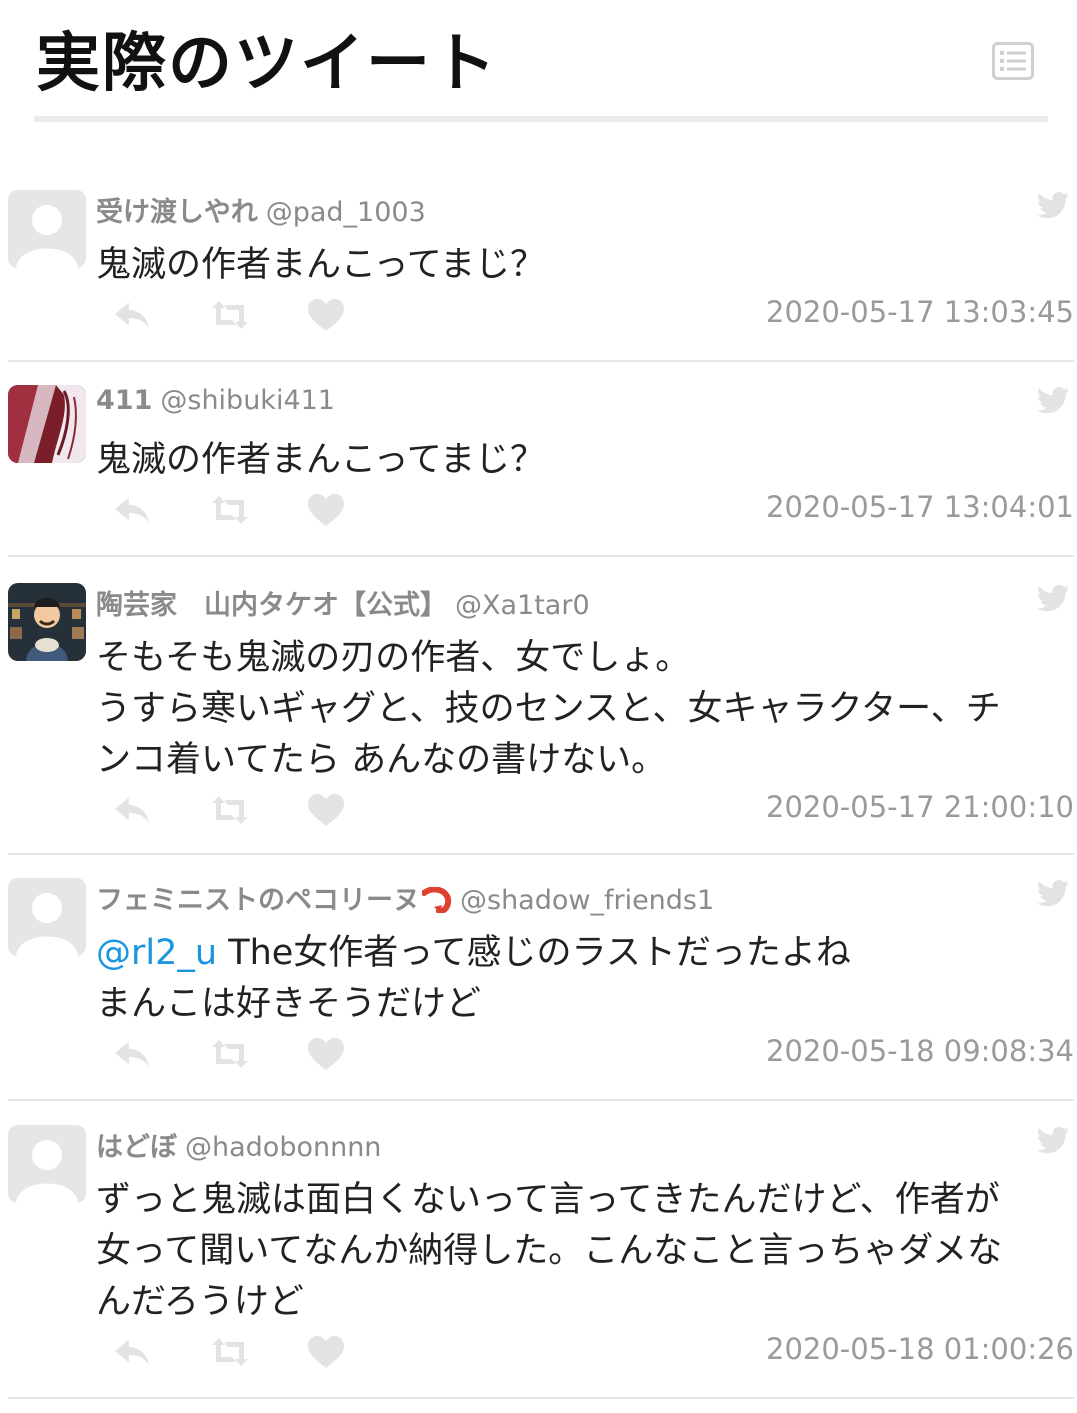 The image size is (1077, 1413). What do you see at coordinates (920, 1051) in the screenshot?
I see `tweet-timestamp: 2020-05-18 09:08:34` at bounding box center [920, 1051].